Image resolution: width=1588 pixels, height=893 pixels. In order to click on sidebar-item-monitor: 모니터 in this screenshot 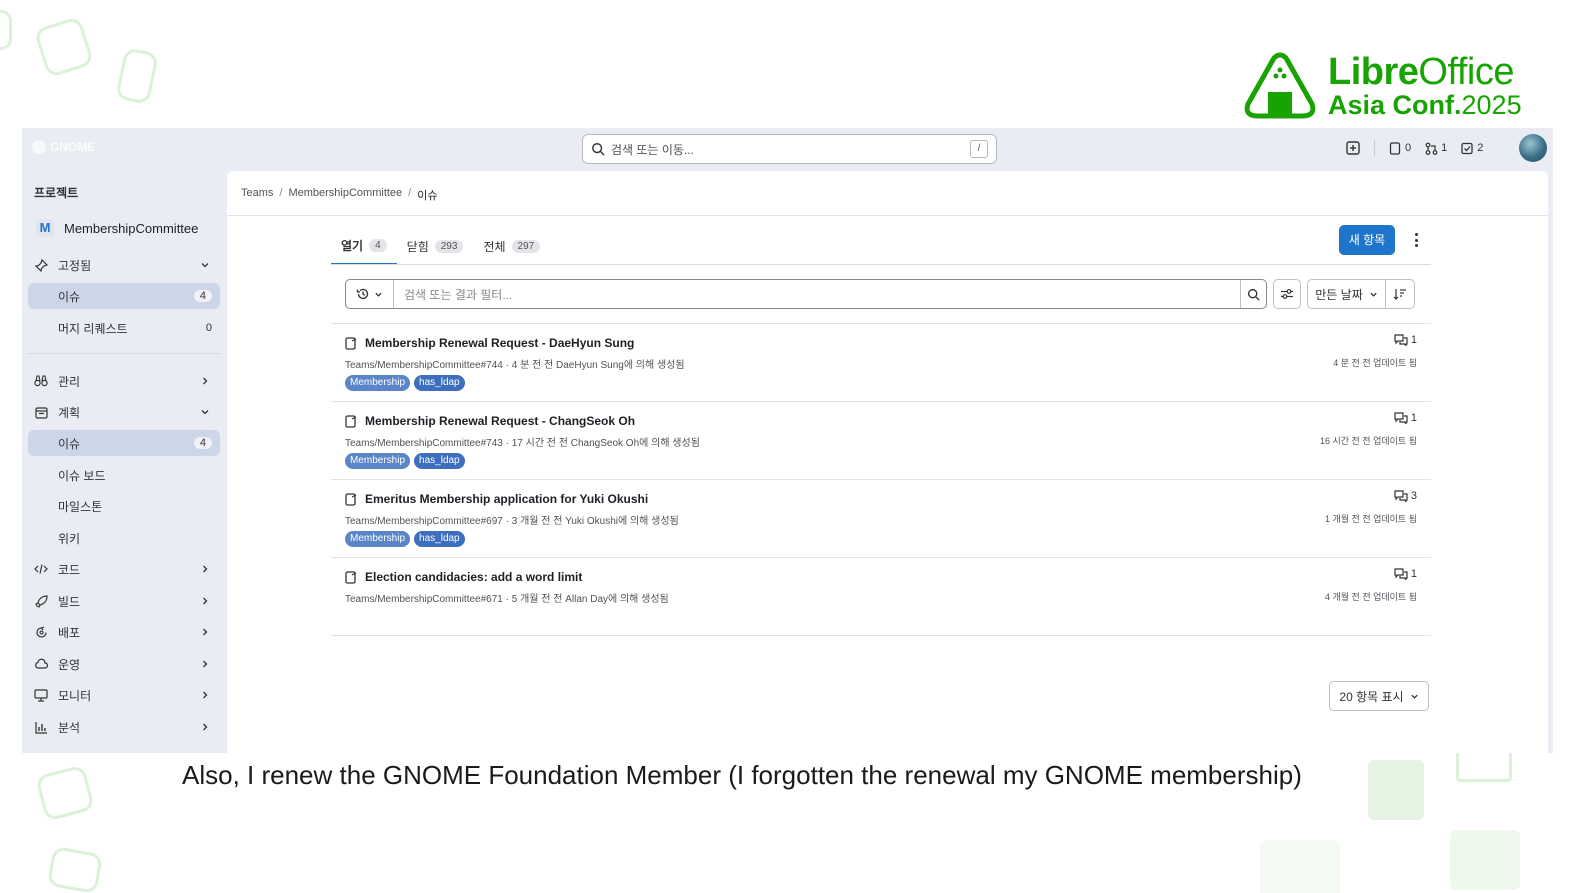, I will do `click(124, 695)`.